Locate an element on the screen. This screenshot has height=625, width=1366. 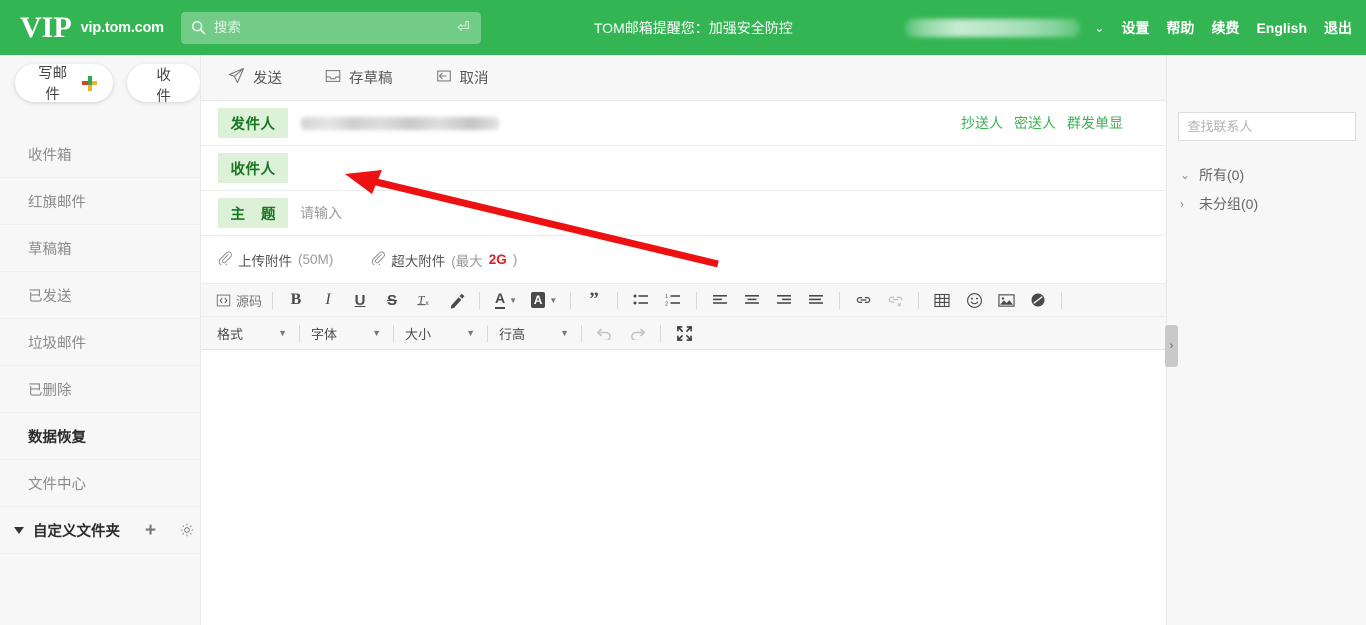
save-draft-button: 存草稿 is located at coordinates (358, 78).